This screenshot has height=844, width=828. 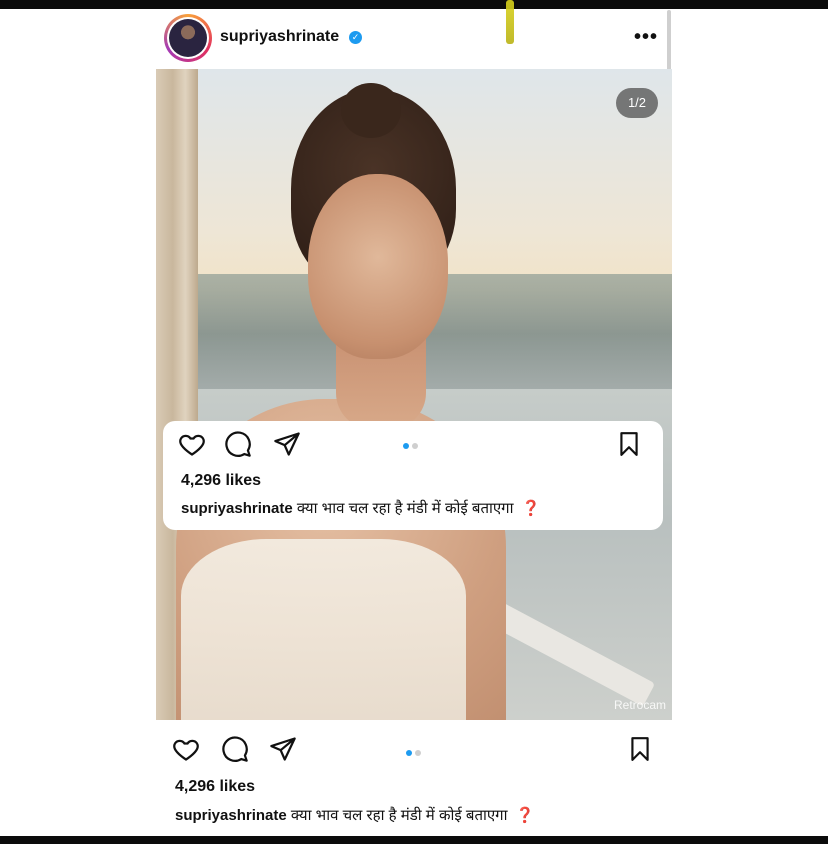 What do you see at coordinates (414, 39) in the screenshot?
I see `post-header: supriyashrinate ✓ •••` at bounding box center [414, 39].